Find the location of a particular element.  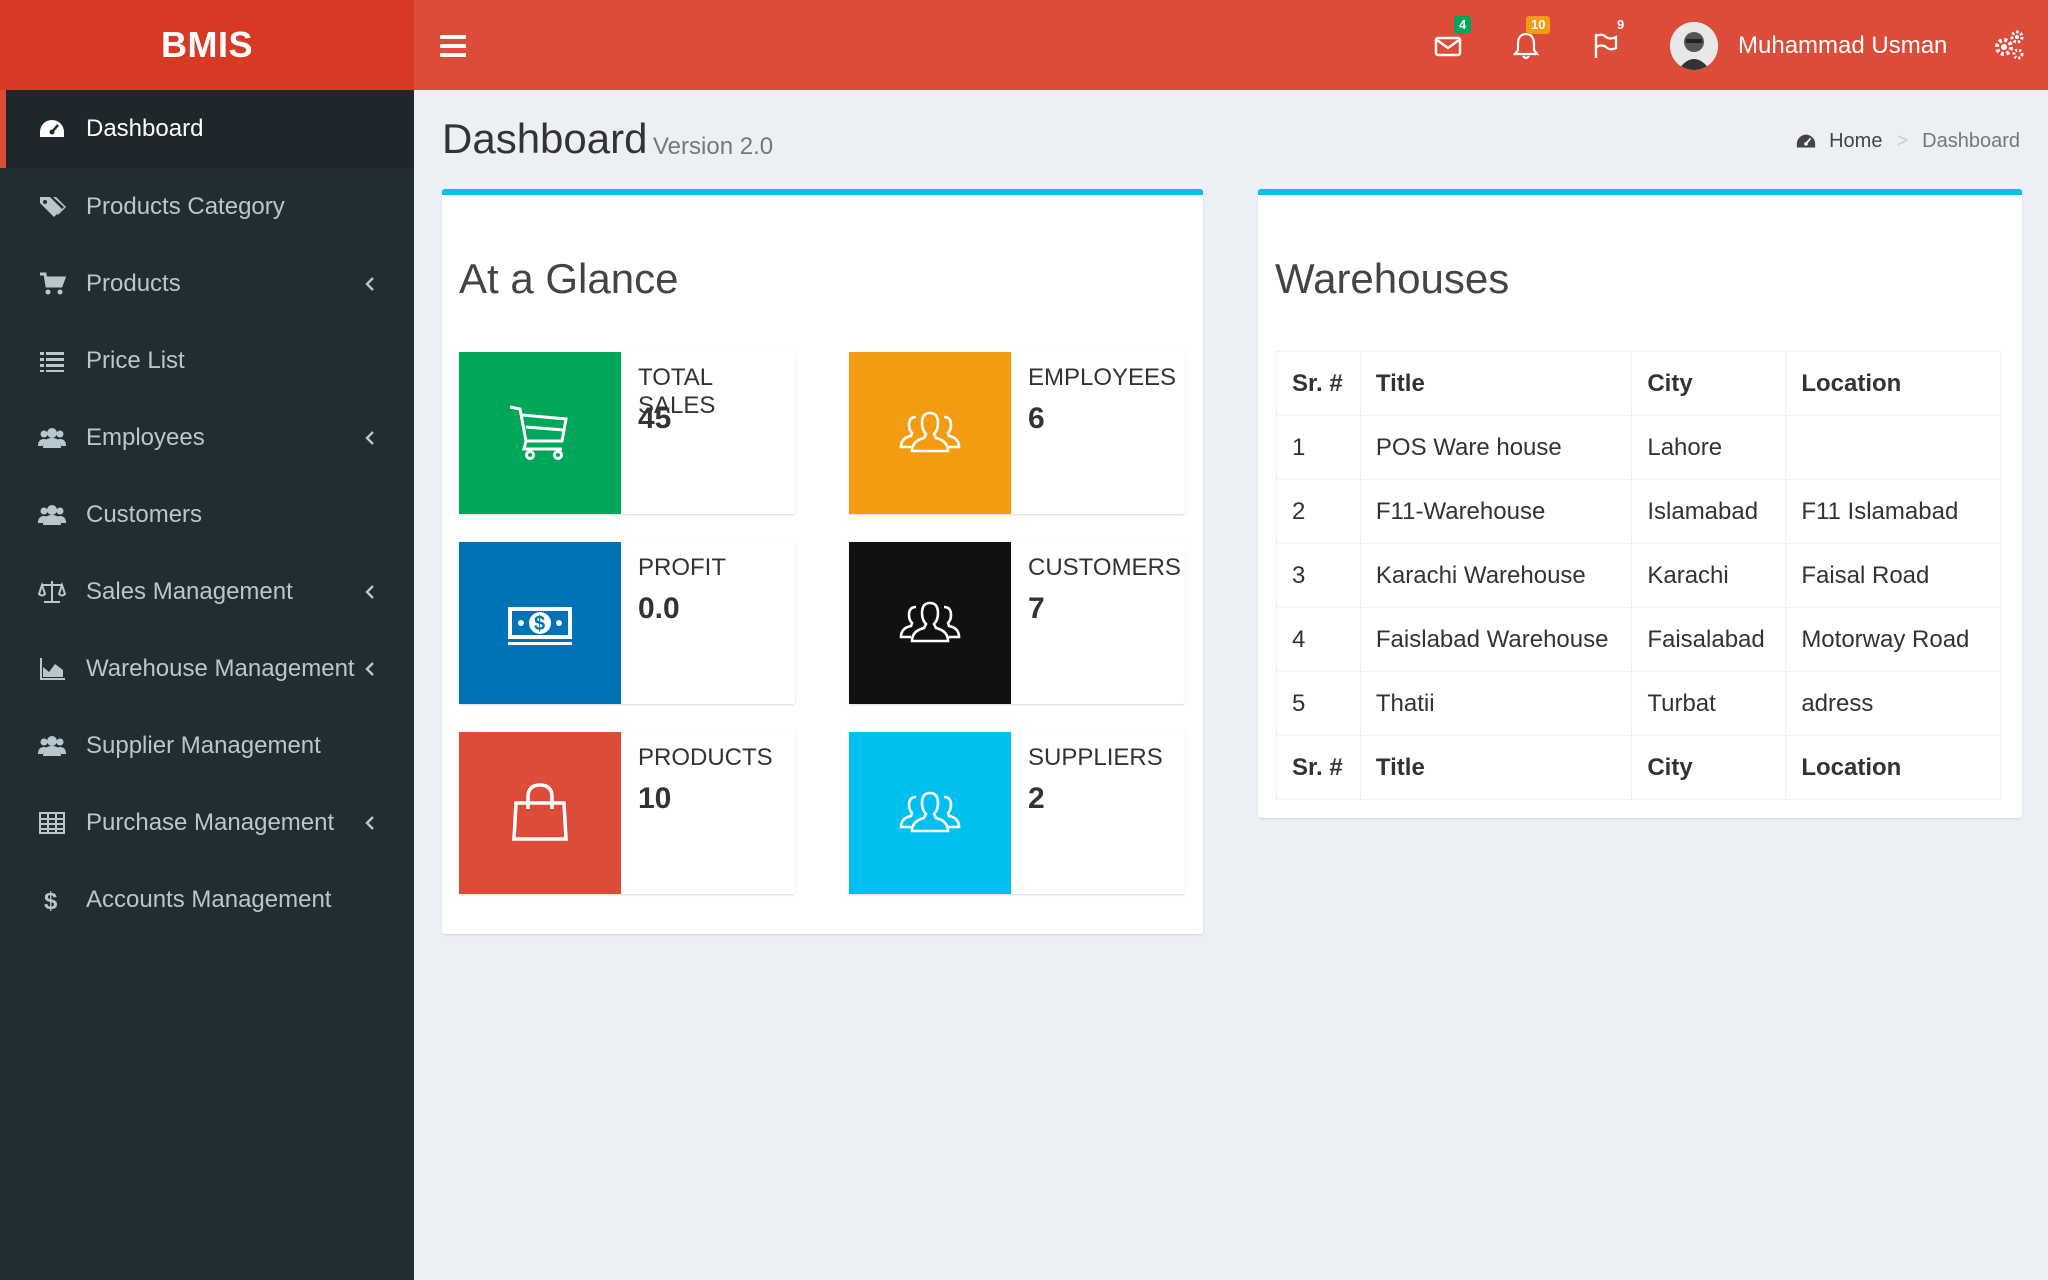

app-logo: BMIS is located at coordinates (207, 45).